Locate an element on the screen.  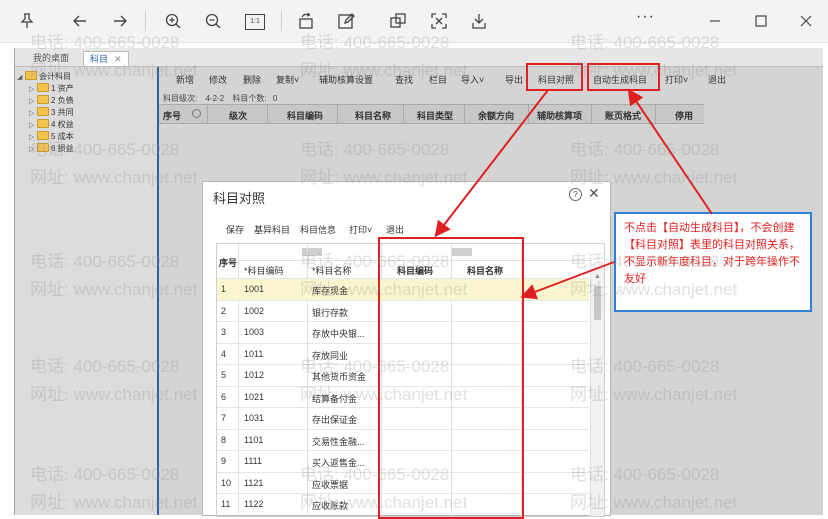
back-icon is located at coordinates (80, 21).